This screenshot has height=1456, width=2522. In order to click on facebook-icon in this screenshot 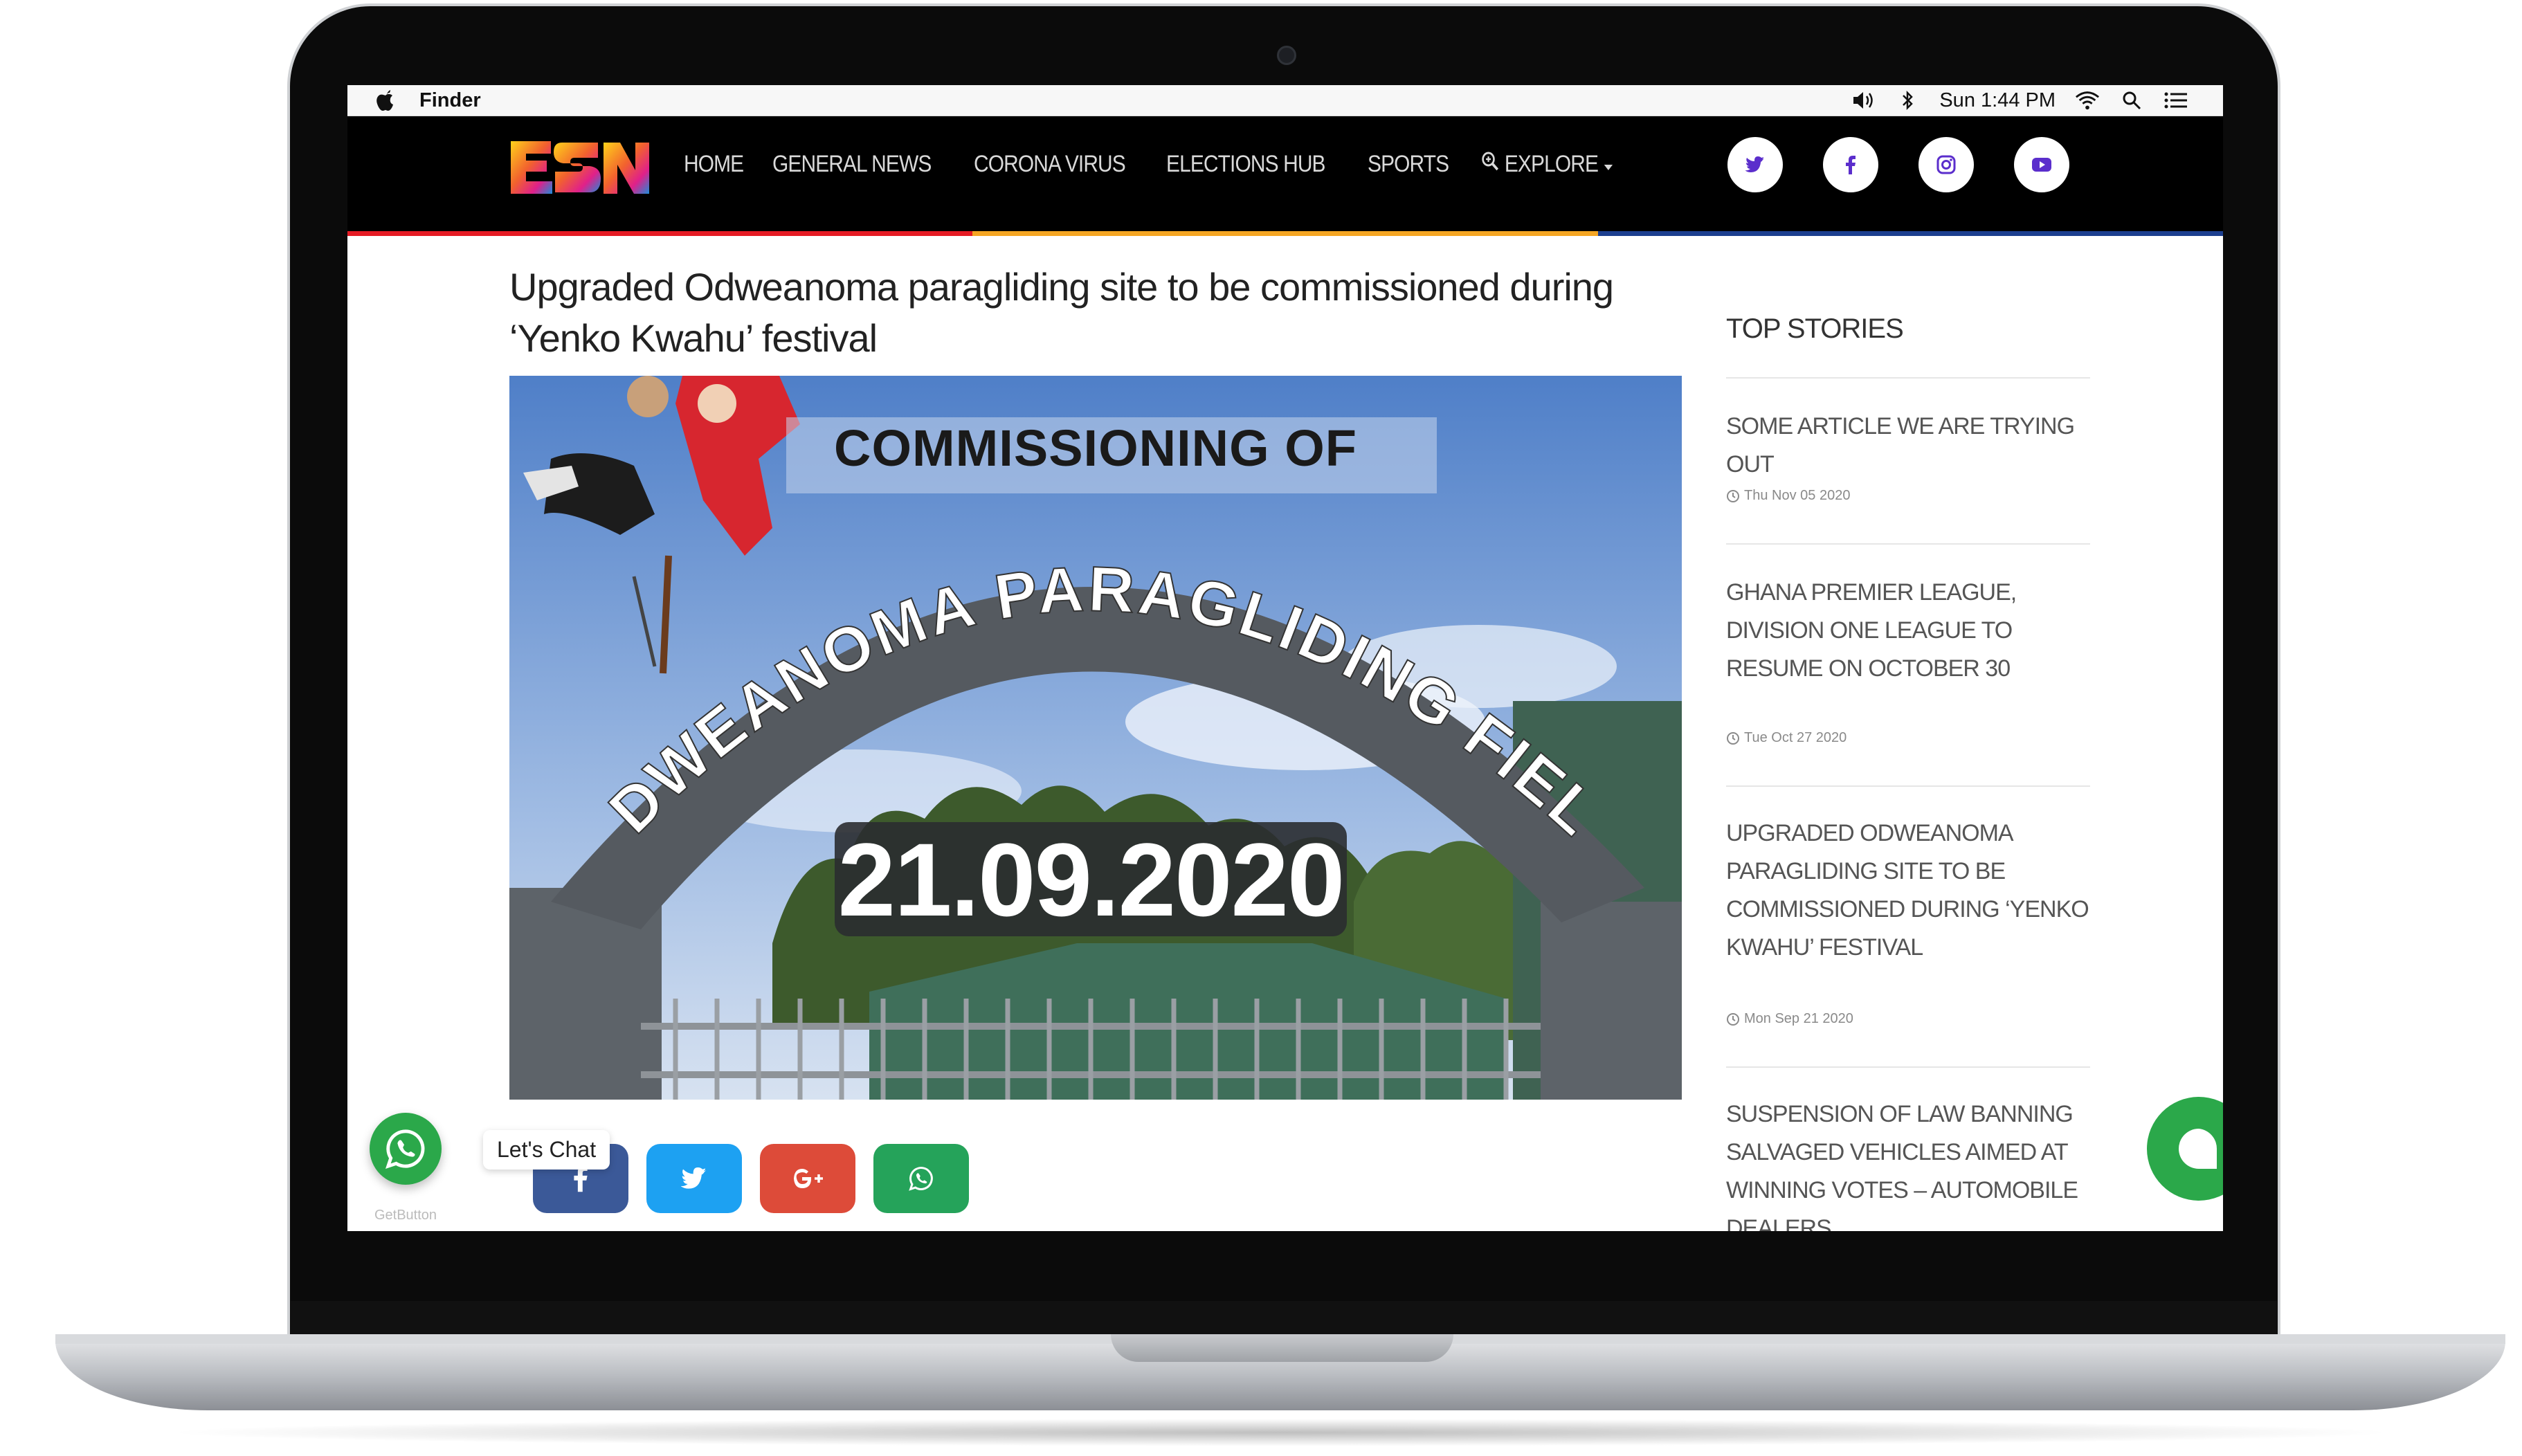, I will do `click(1851, 165)`.